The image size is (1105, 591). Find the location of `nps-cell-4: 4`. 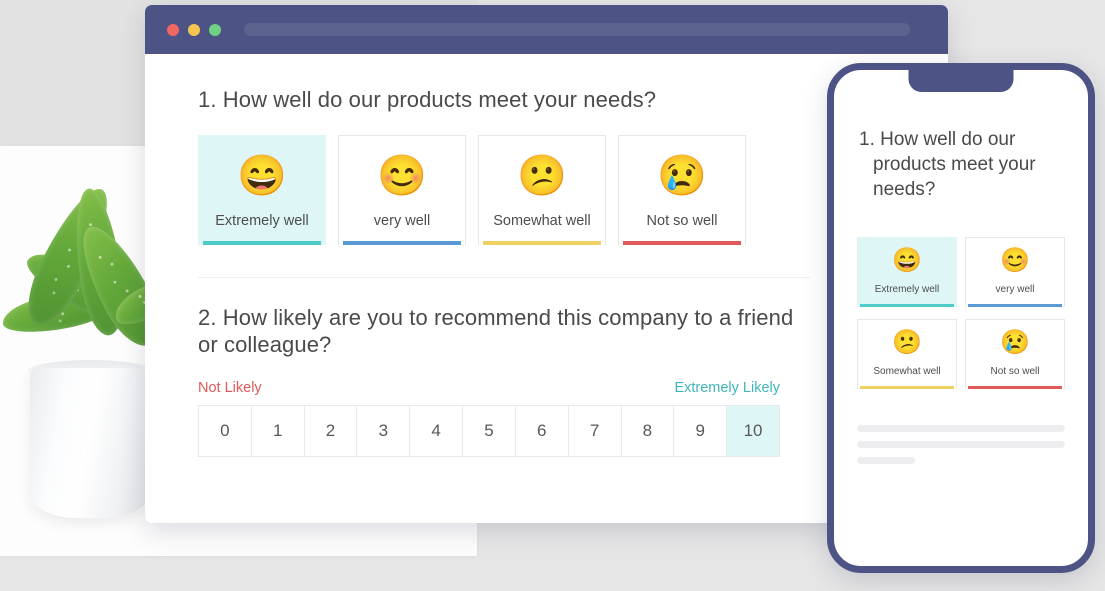

nps-cell-4: 4 is located at coordinates (437, 431).